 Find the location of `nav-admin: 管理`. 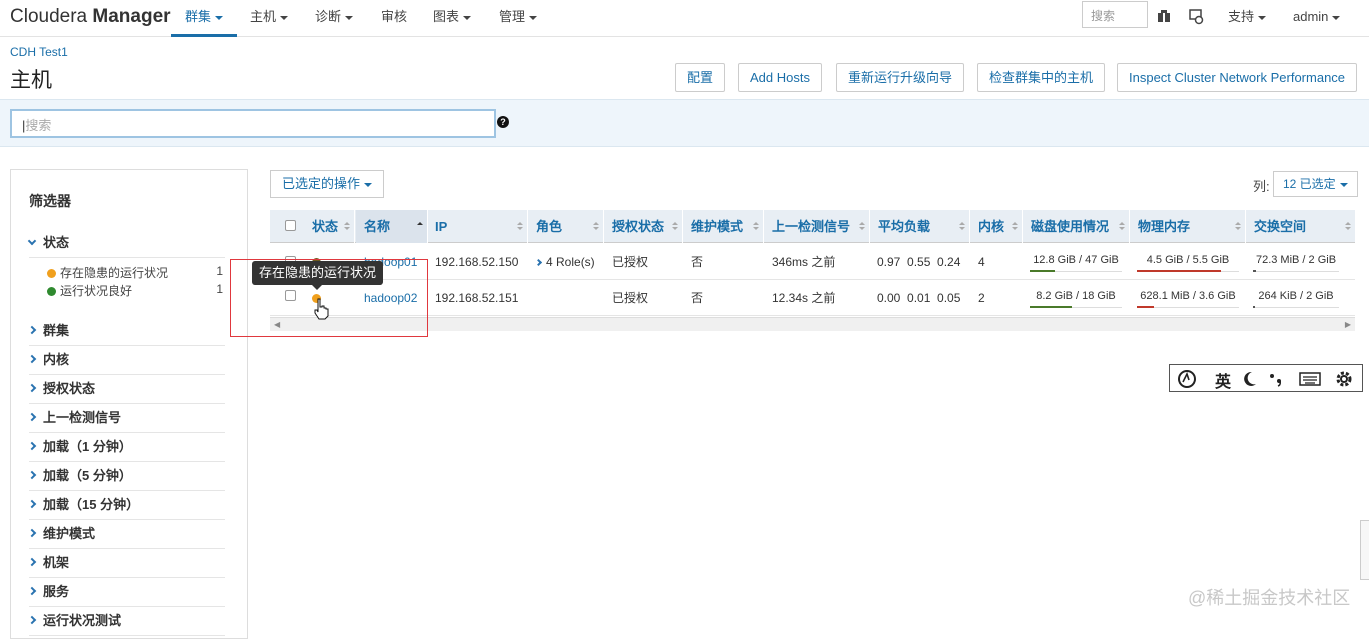

nav-admin: 管理 is located at coordinates (518, 18).